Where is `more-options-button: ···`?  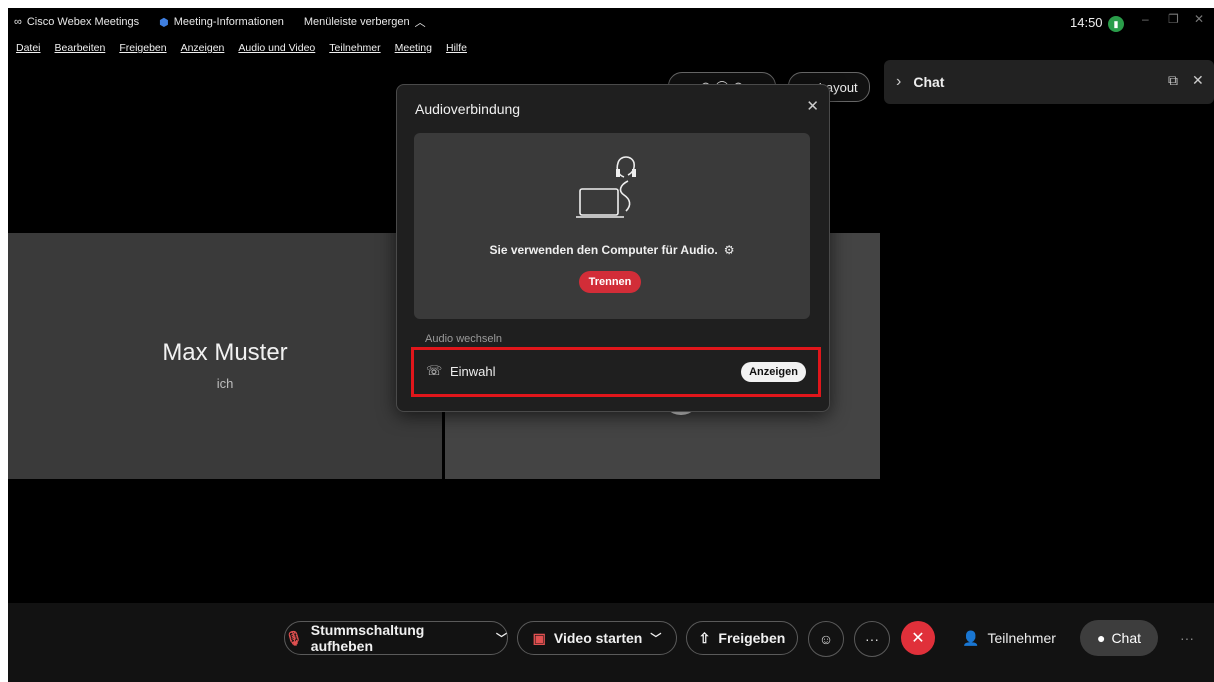 more-options-button: ··· is located at coordinates (872, 639).